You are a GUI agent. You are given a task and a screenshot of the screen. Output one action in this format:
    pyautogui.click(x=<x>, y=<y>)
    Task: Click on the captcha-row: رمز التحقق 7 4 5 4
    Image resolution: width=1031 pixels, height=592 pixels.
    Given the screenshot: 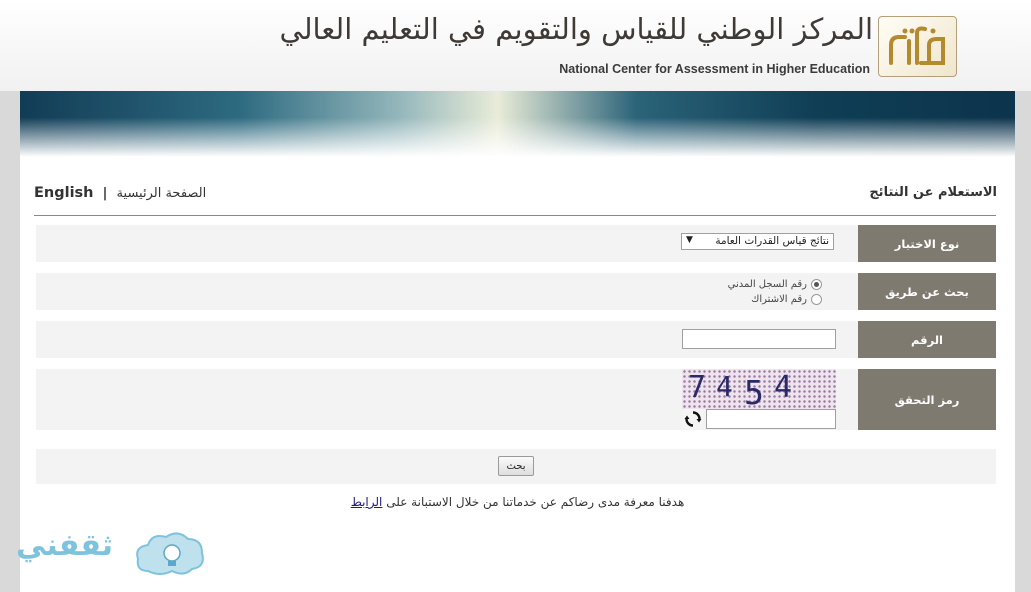 What is the action you would take?
    pyautogui.click(x=516, y=399)
    